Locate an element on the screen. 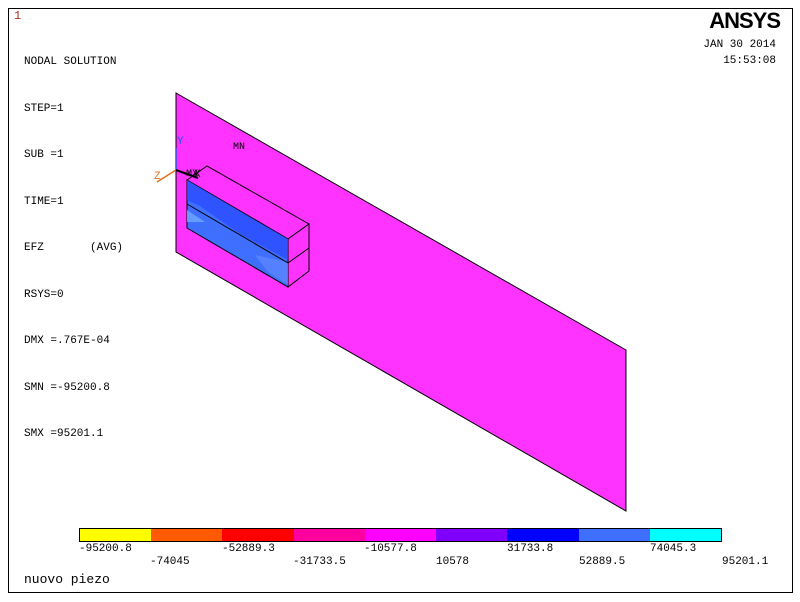 The width and height of the screenshot is (800, 602). min-marker: MN is located at coordinates (239, 147).